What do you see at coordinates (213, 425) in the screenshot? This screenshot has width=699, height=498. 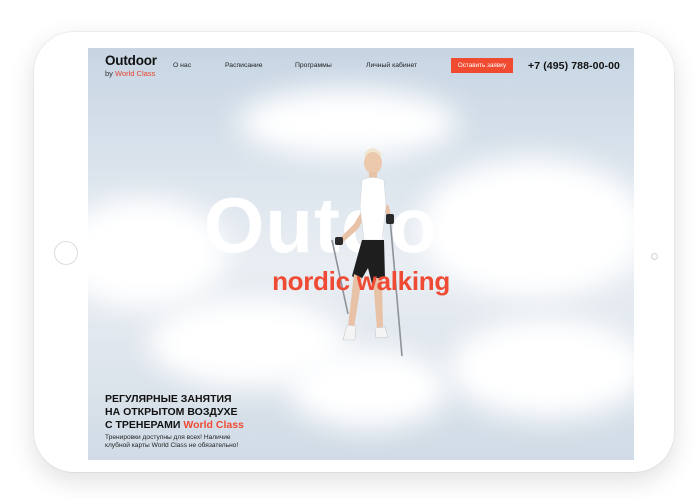 I see `tagline-brand: World Class` at bounding box center [213, 425].